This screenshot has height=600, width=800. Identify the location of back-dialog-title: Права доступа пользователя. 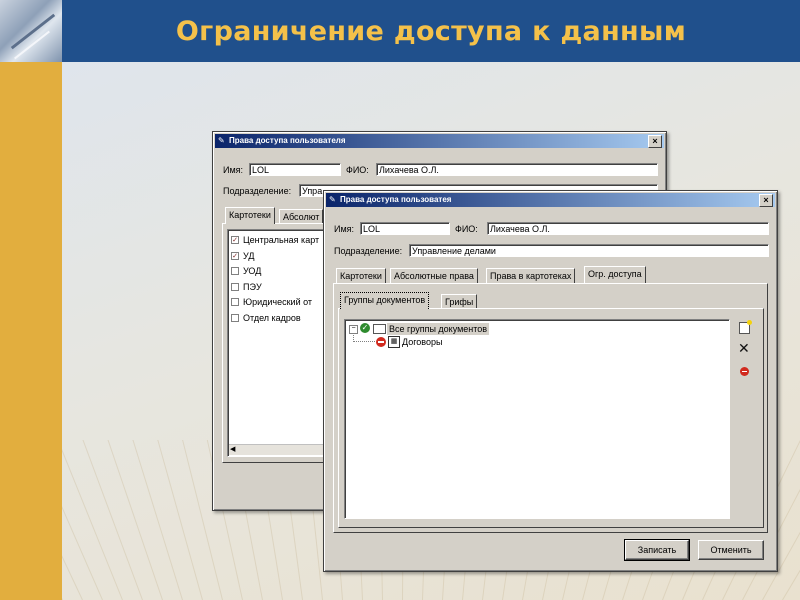
(287, 140).